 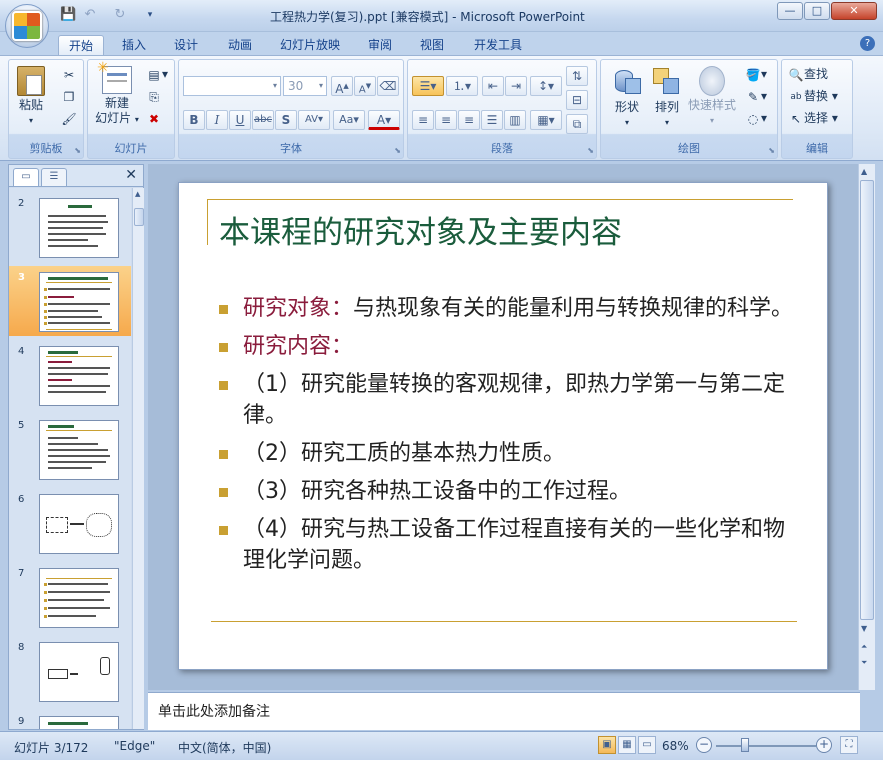 I want to click on close-button: ✕, so click(x=854, y=11).